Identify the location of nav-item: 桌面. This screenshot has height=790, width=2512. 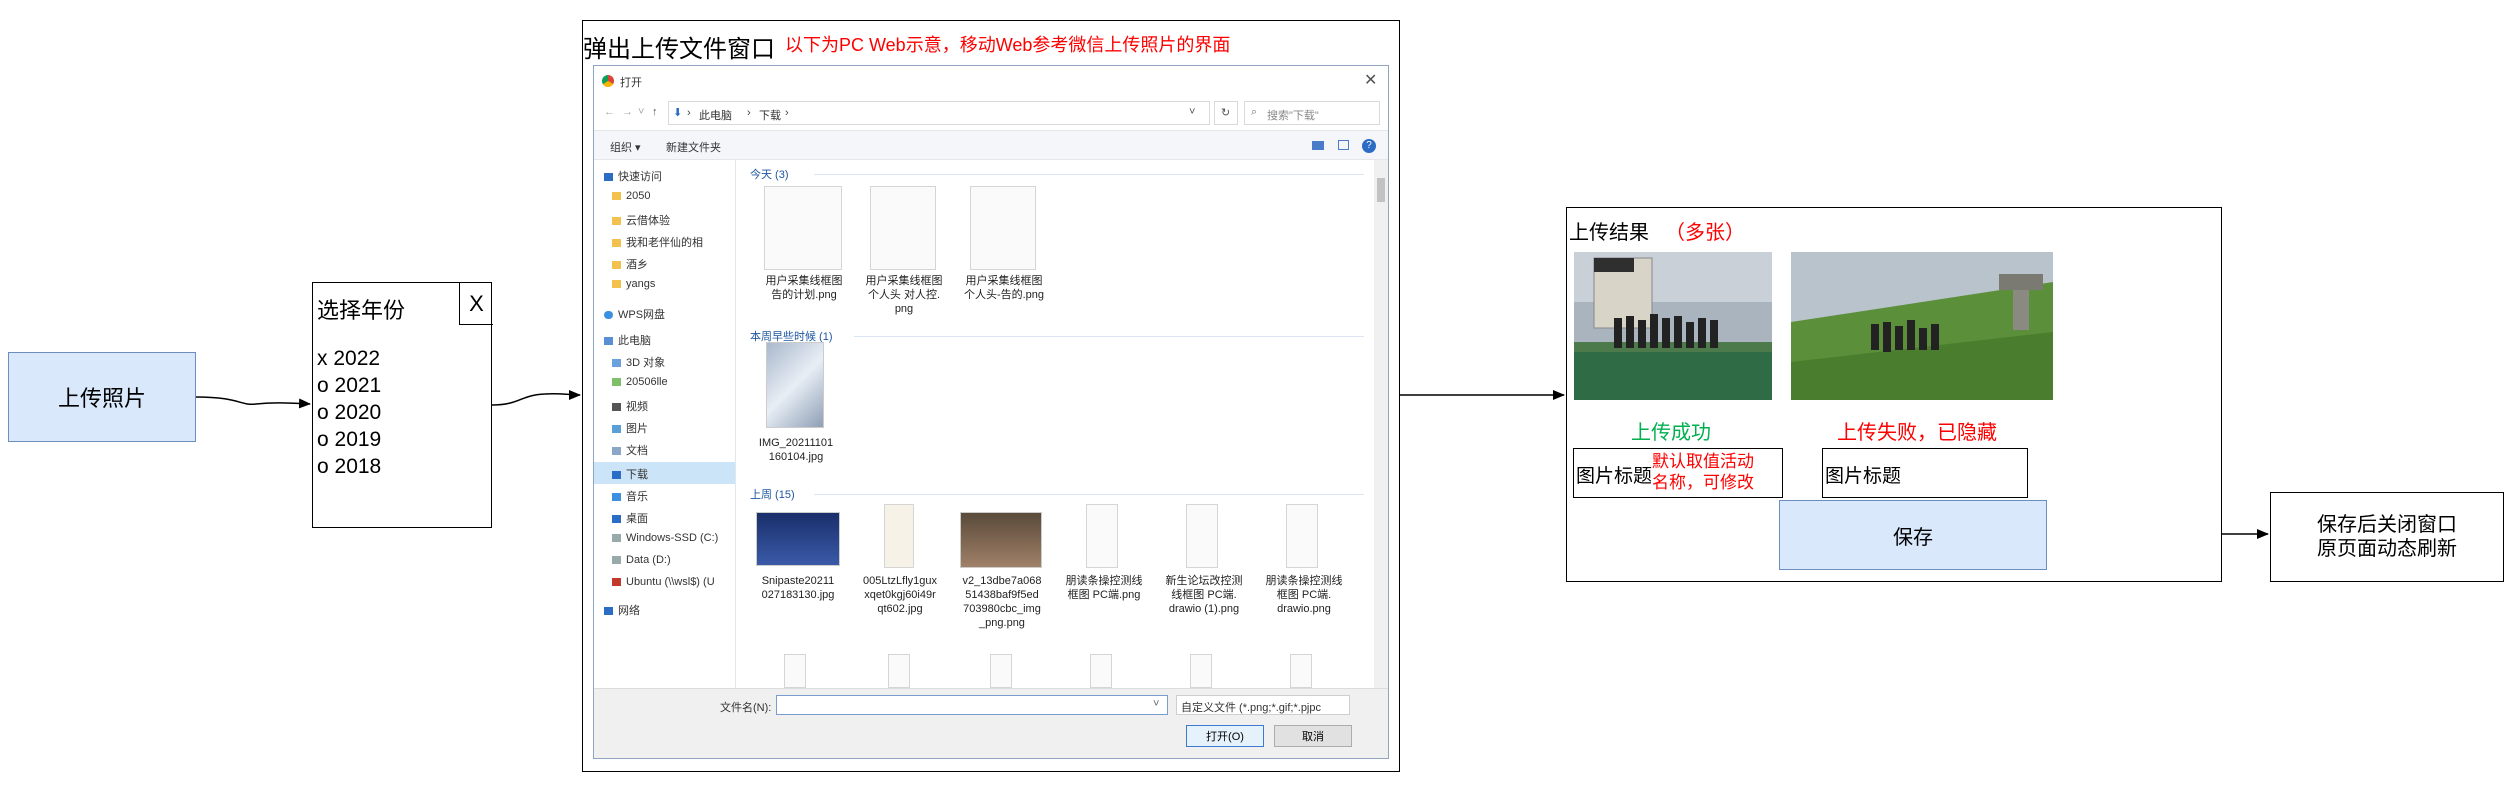
(630, 518).